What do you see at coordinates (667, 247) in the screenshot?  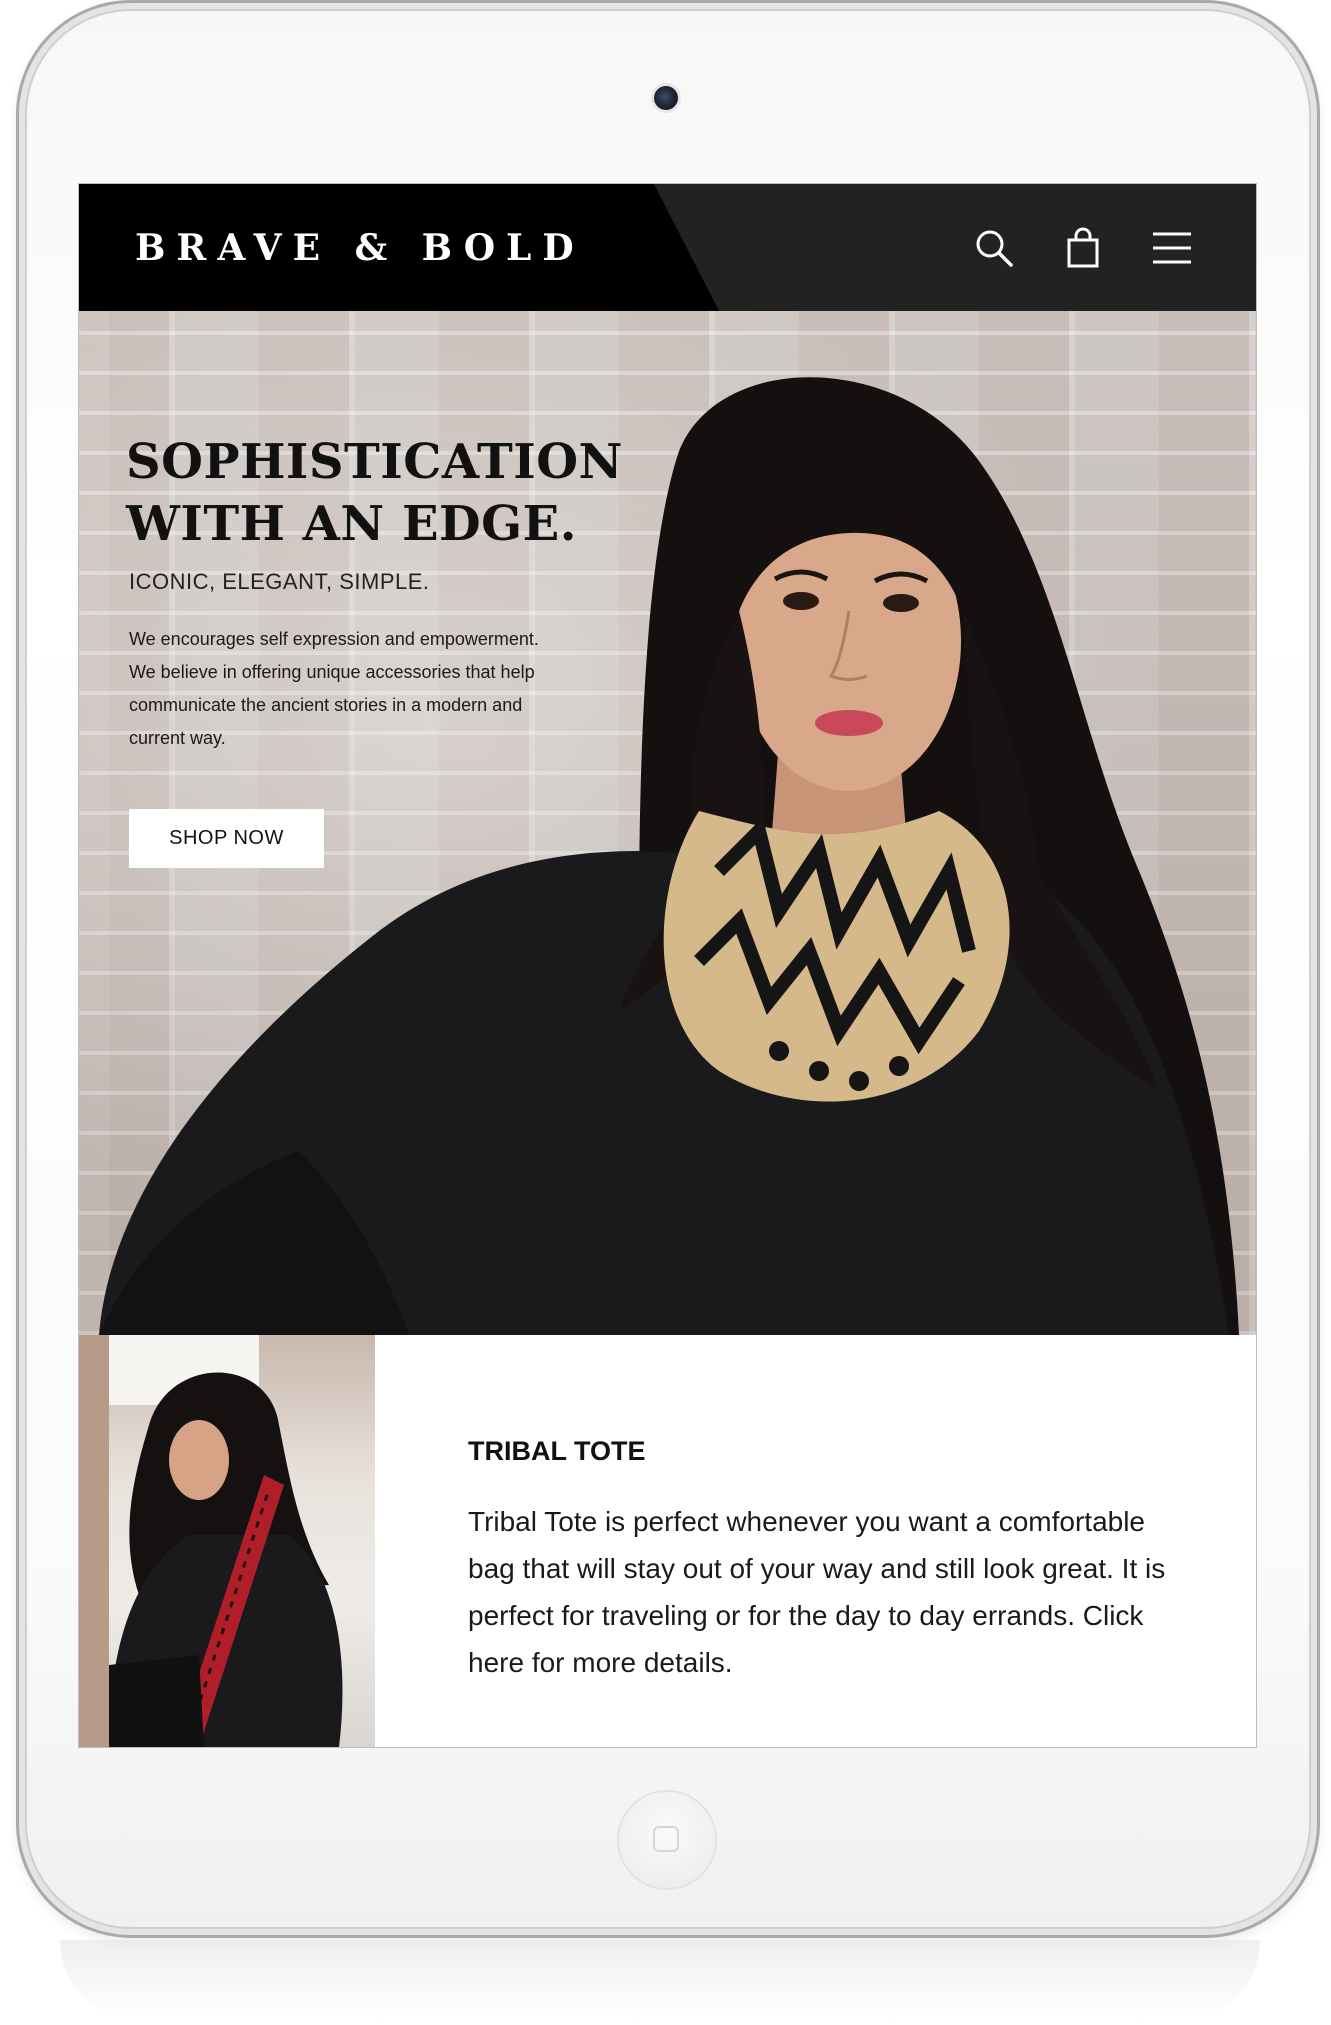 I see `site-header: BRAVE & BOLD` at bounding box center [667, 247].